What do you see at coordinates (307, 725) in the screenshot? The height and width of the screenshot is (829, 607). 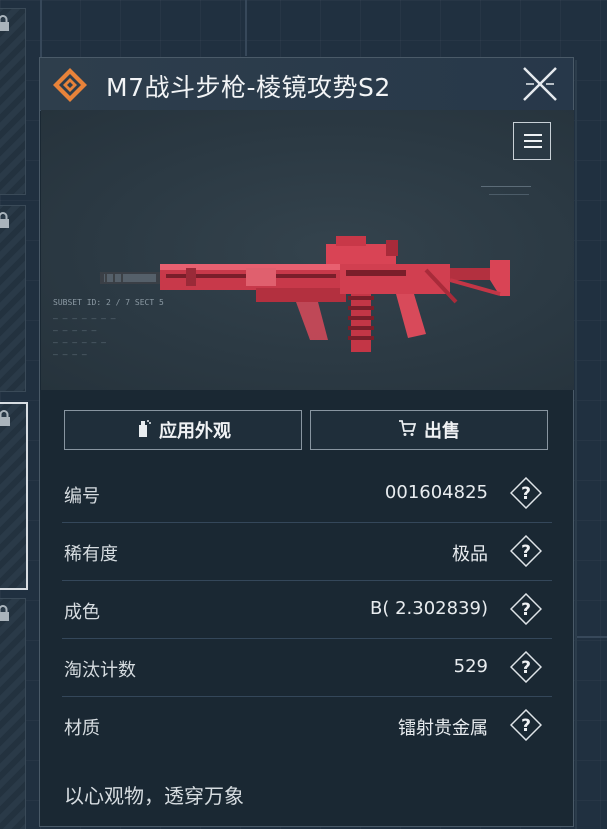 I see `detail-row-material: 材质 镭射贵金属 ?` at bounding box center [307, 725].